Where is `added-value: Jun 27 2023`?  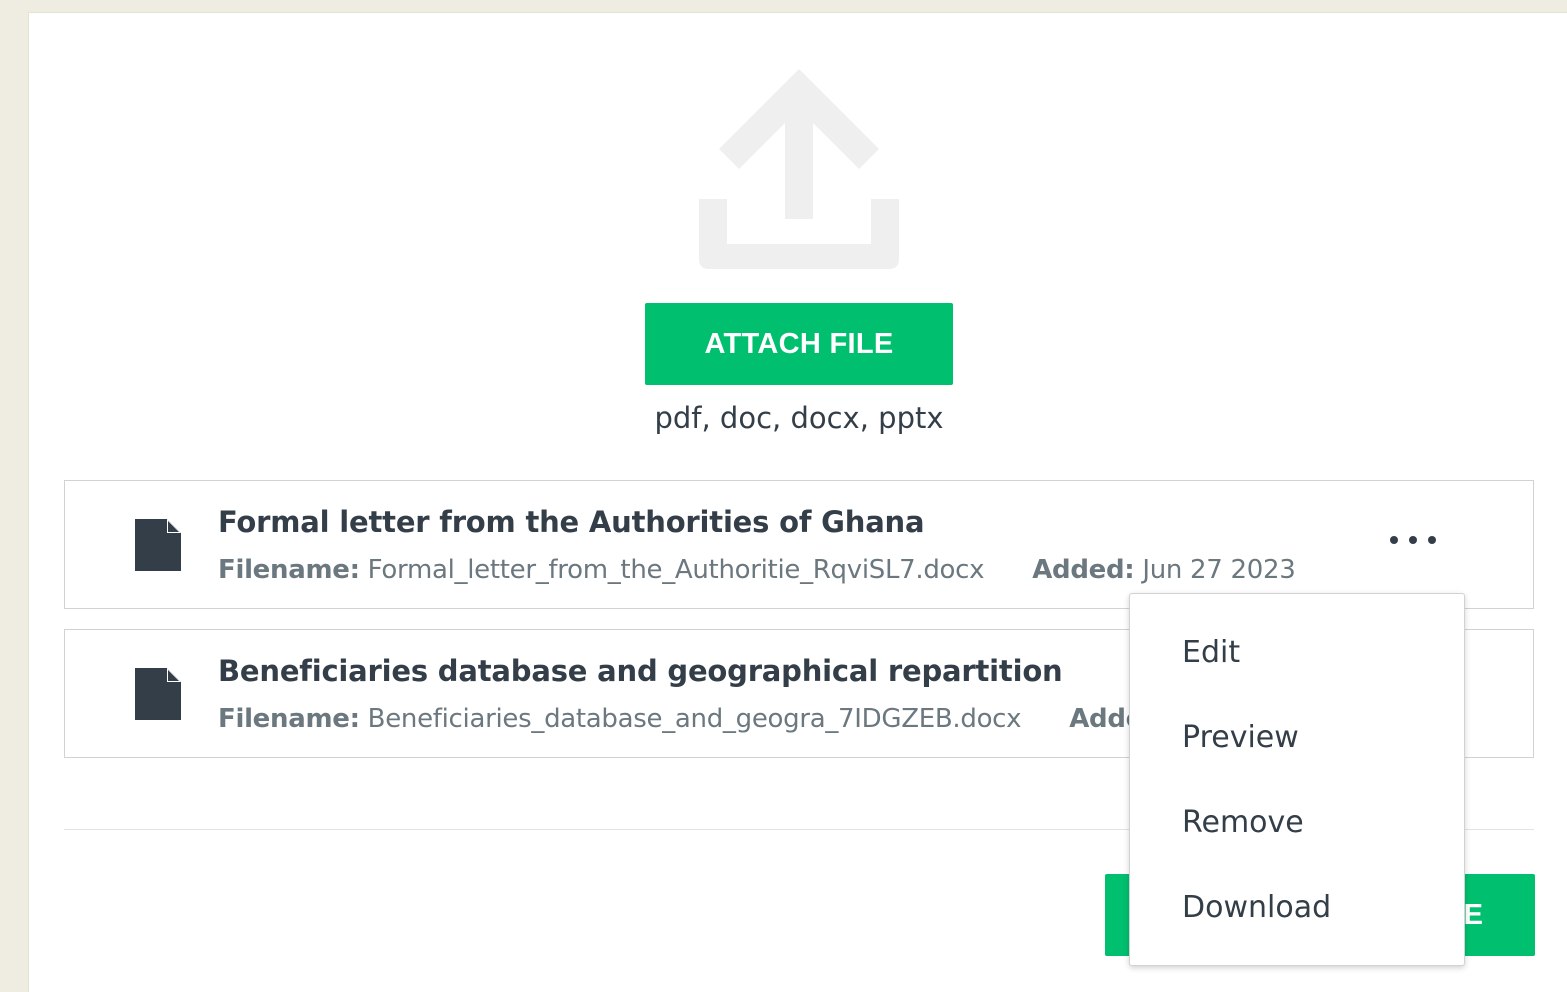 added-value: Jun 27 2023 is located at coordinates (1219, 570).